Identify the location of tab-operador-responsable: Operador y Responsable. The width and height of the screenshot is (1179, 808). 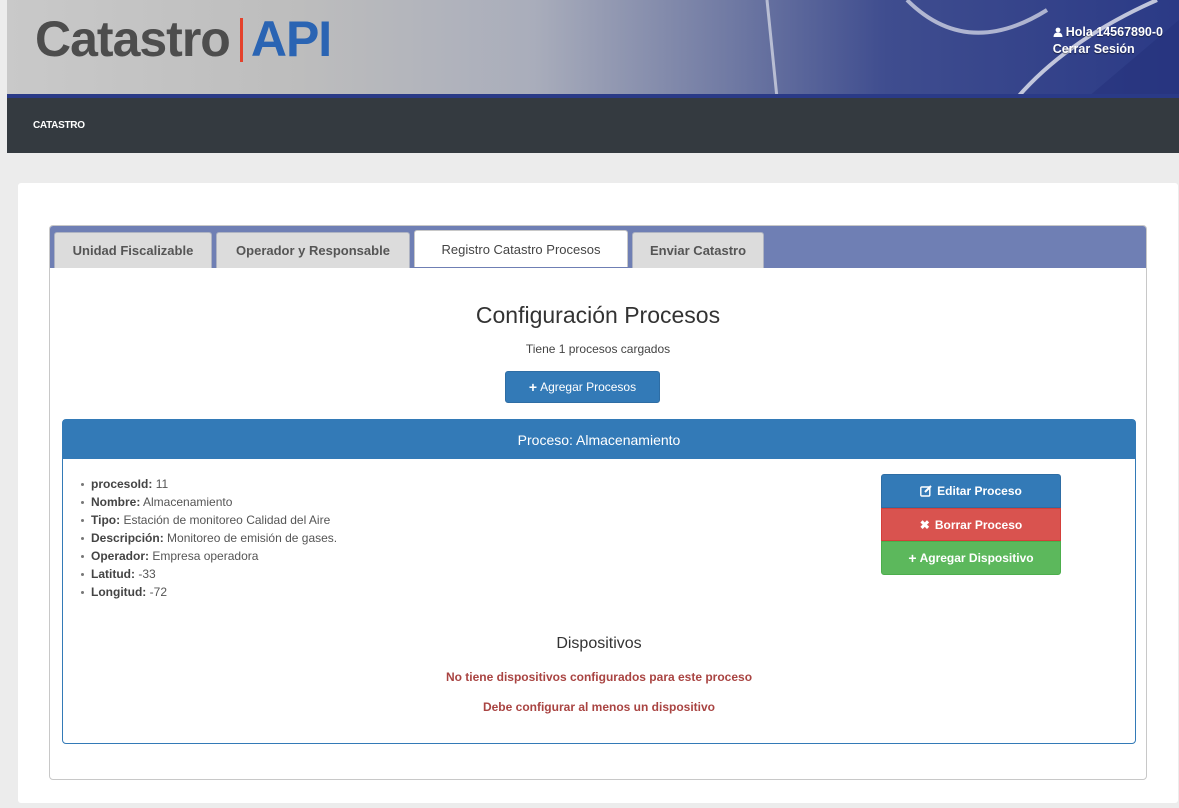
(313, 250).